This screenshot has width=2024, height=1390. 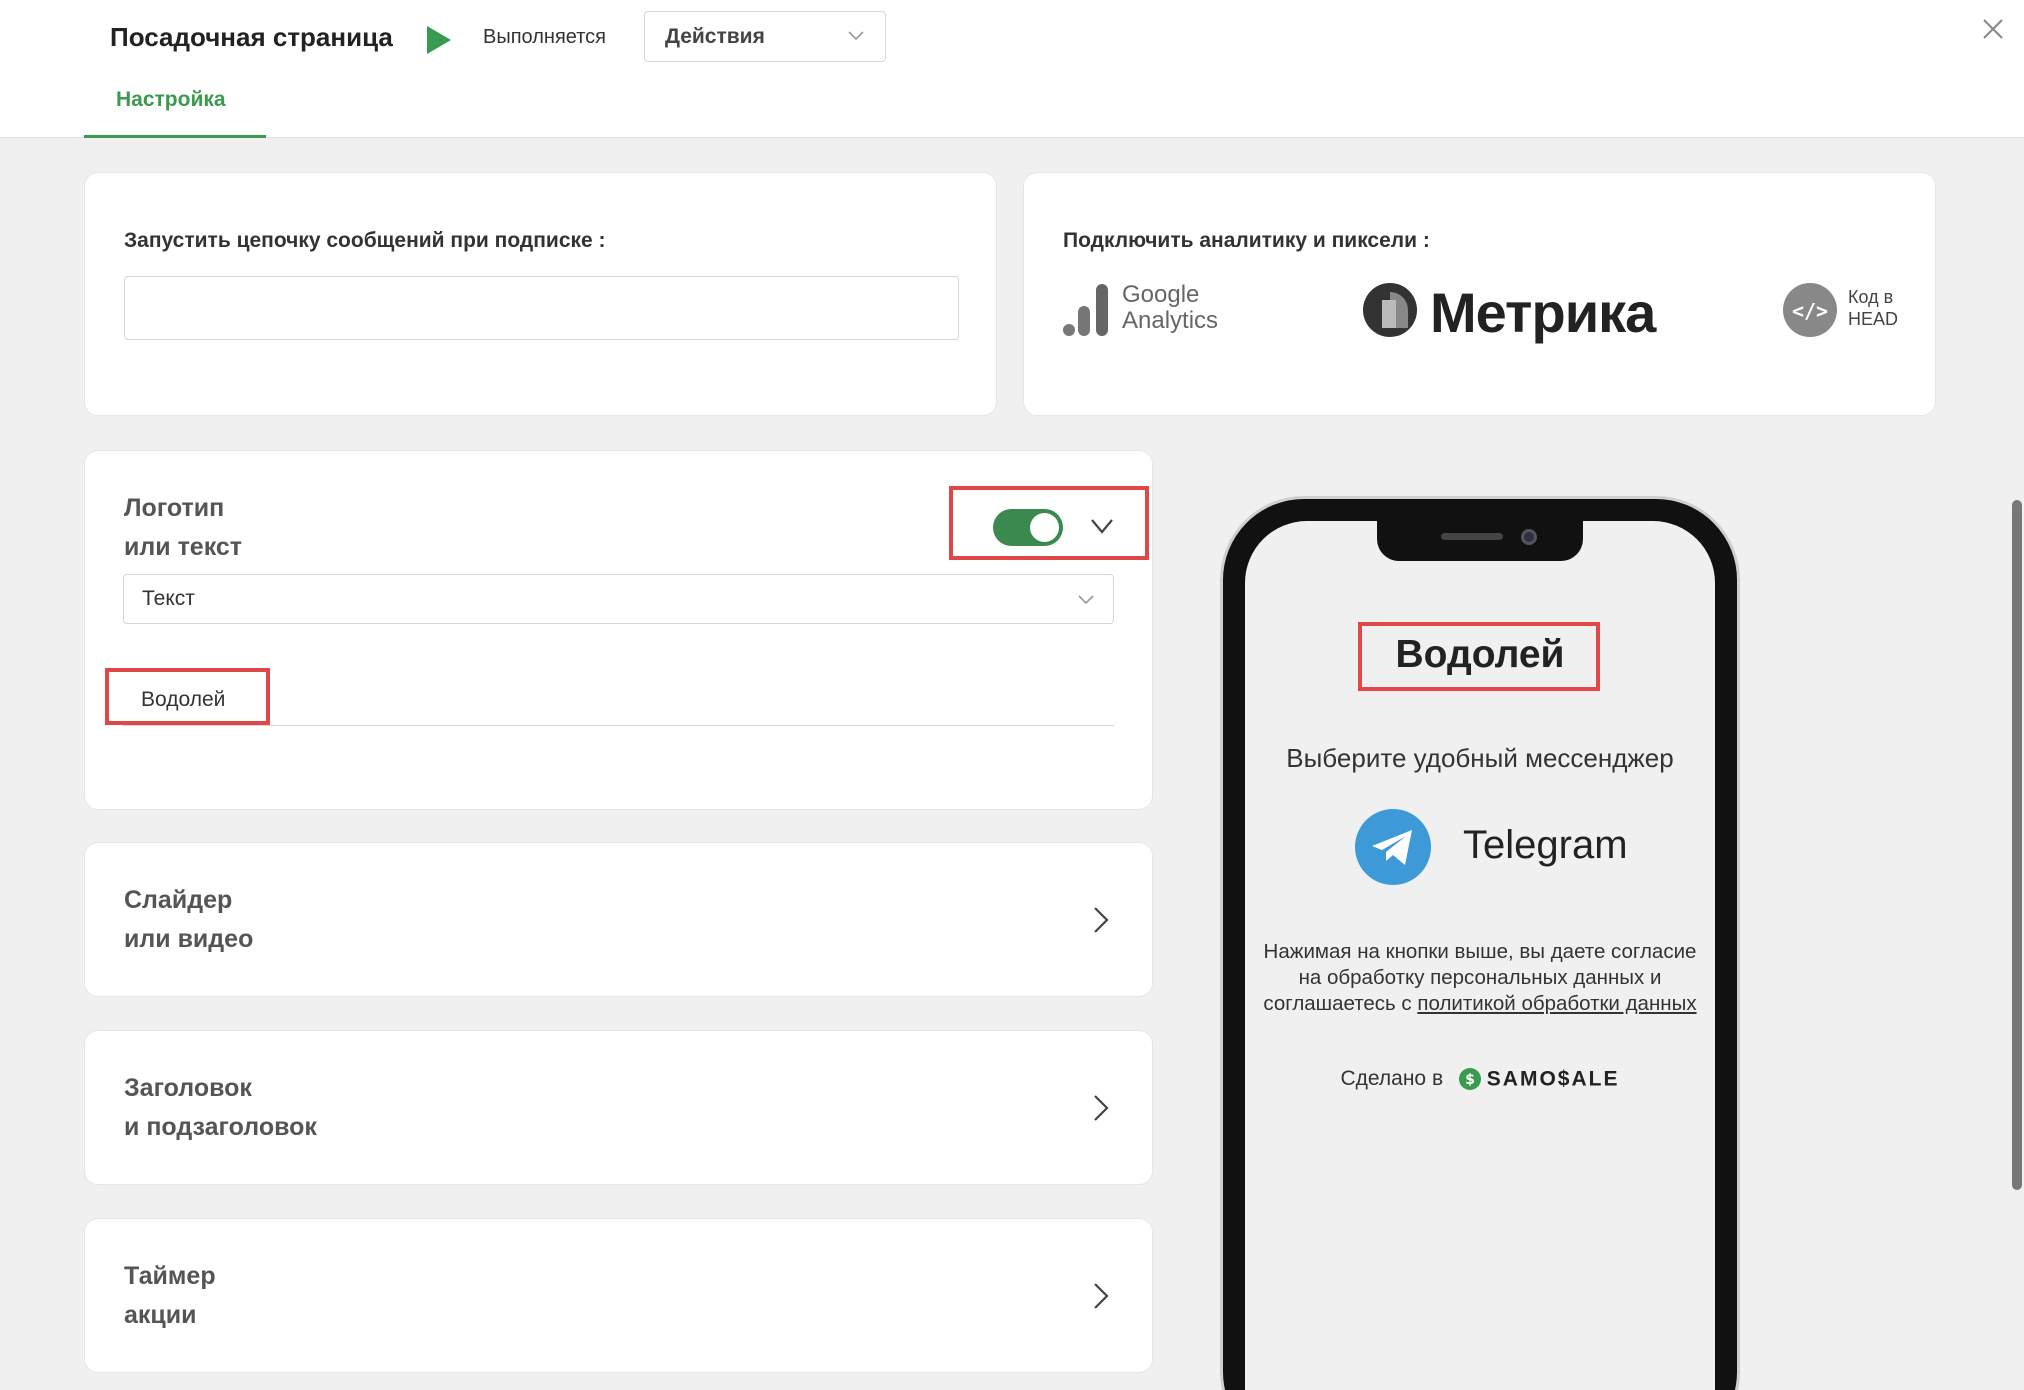 I want to click on camera-icon, so click(x=1529, y=537).